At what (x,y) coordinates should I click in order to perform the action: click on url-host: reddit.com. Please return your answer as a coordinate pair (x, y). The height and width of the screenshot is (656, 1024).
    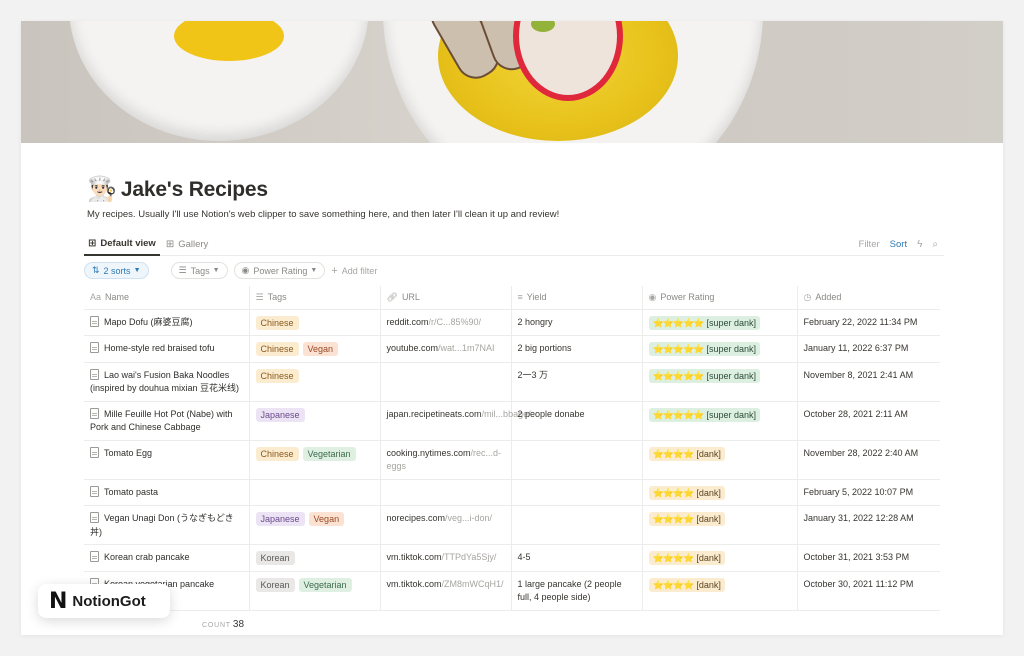
    Looking at the image, I should click on (408, 322).